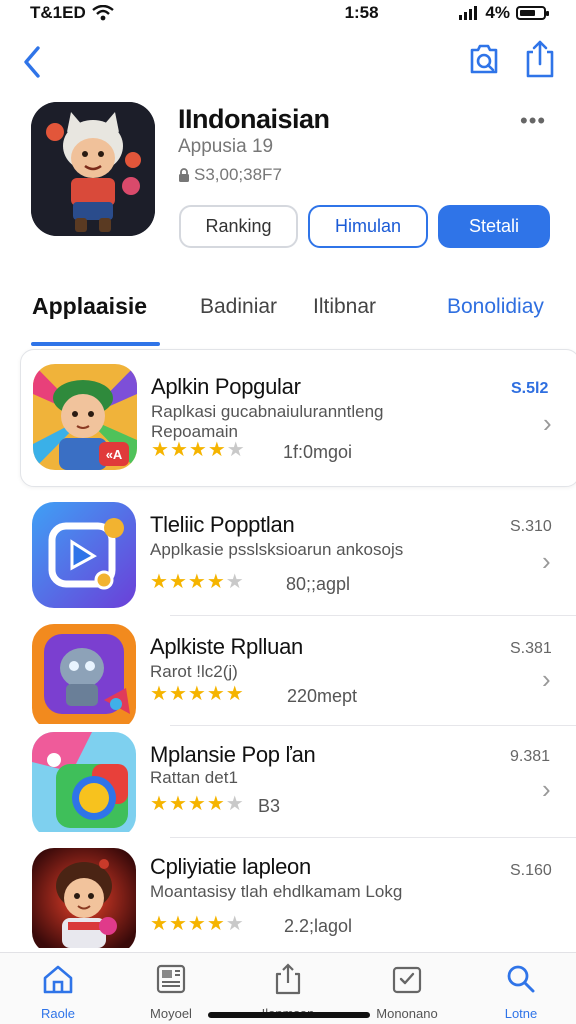 This screenshot has height=1024, width=576. I want to click on wifi-icon, so click(102, 13).